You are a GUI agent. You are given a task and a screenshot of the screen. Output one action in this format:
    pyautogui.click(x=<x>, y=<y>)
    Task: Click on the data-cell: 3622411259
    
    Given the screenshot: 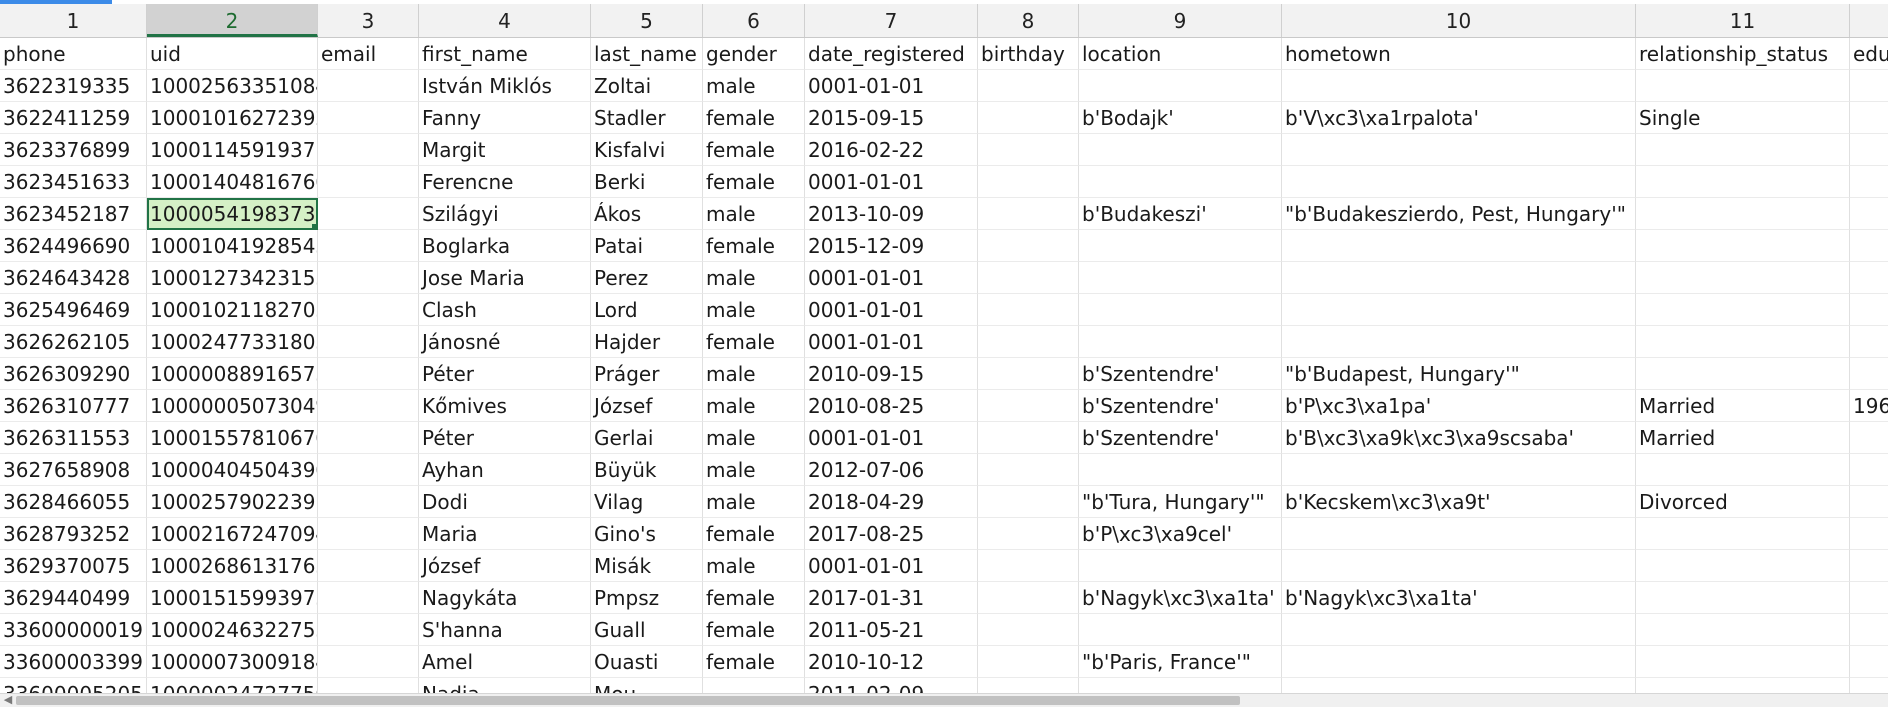 What is the action you would take?
    pyautogui.click(x=73, y=118)
    